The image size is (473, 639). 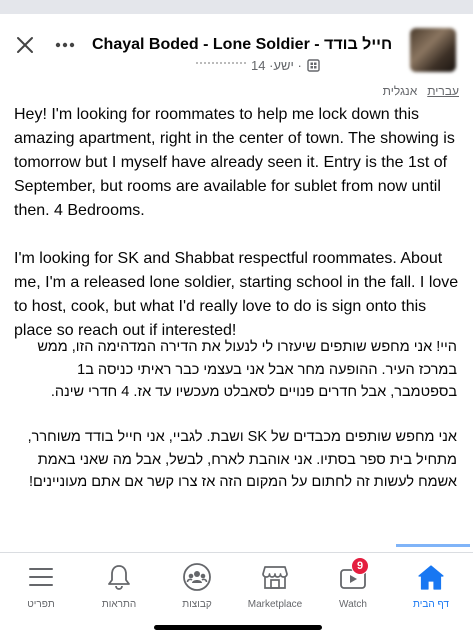 What do you see at coordinates (360, 566) in the screenshot?
I see `watch-badge: 9` at bounding box center [360, 566].